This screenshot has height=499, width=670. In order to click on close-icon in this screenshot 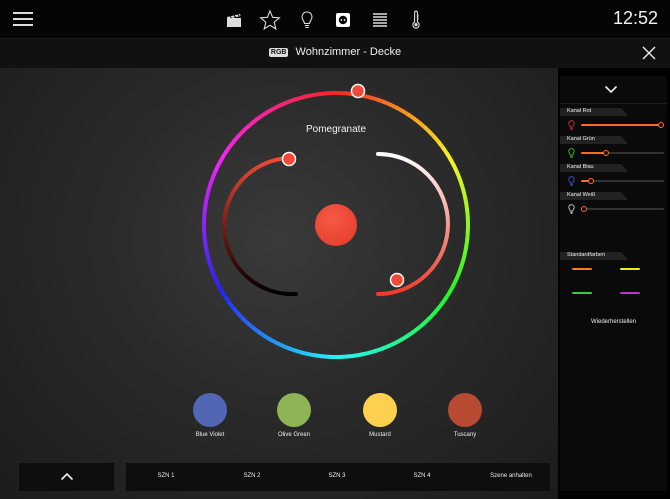, I will do `click(649, 53)`.